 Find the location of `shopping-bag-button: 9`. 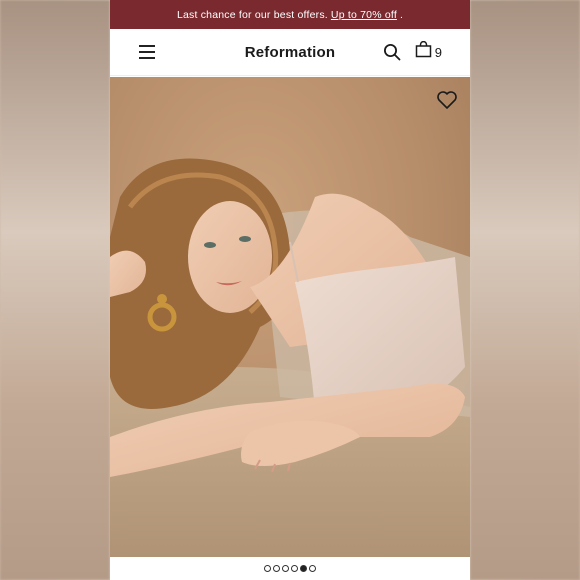

shopping-bag-button: 9 is located at coordinates (428, 51).